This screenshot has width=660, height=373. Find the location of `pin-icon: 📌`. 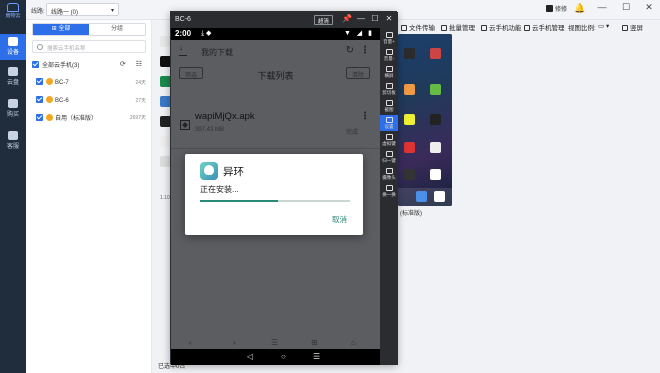

pin-icon: 📌 is located at coordinates (347, 18).